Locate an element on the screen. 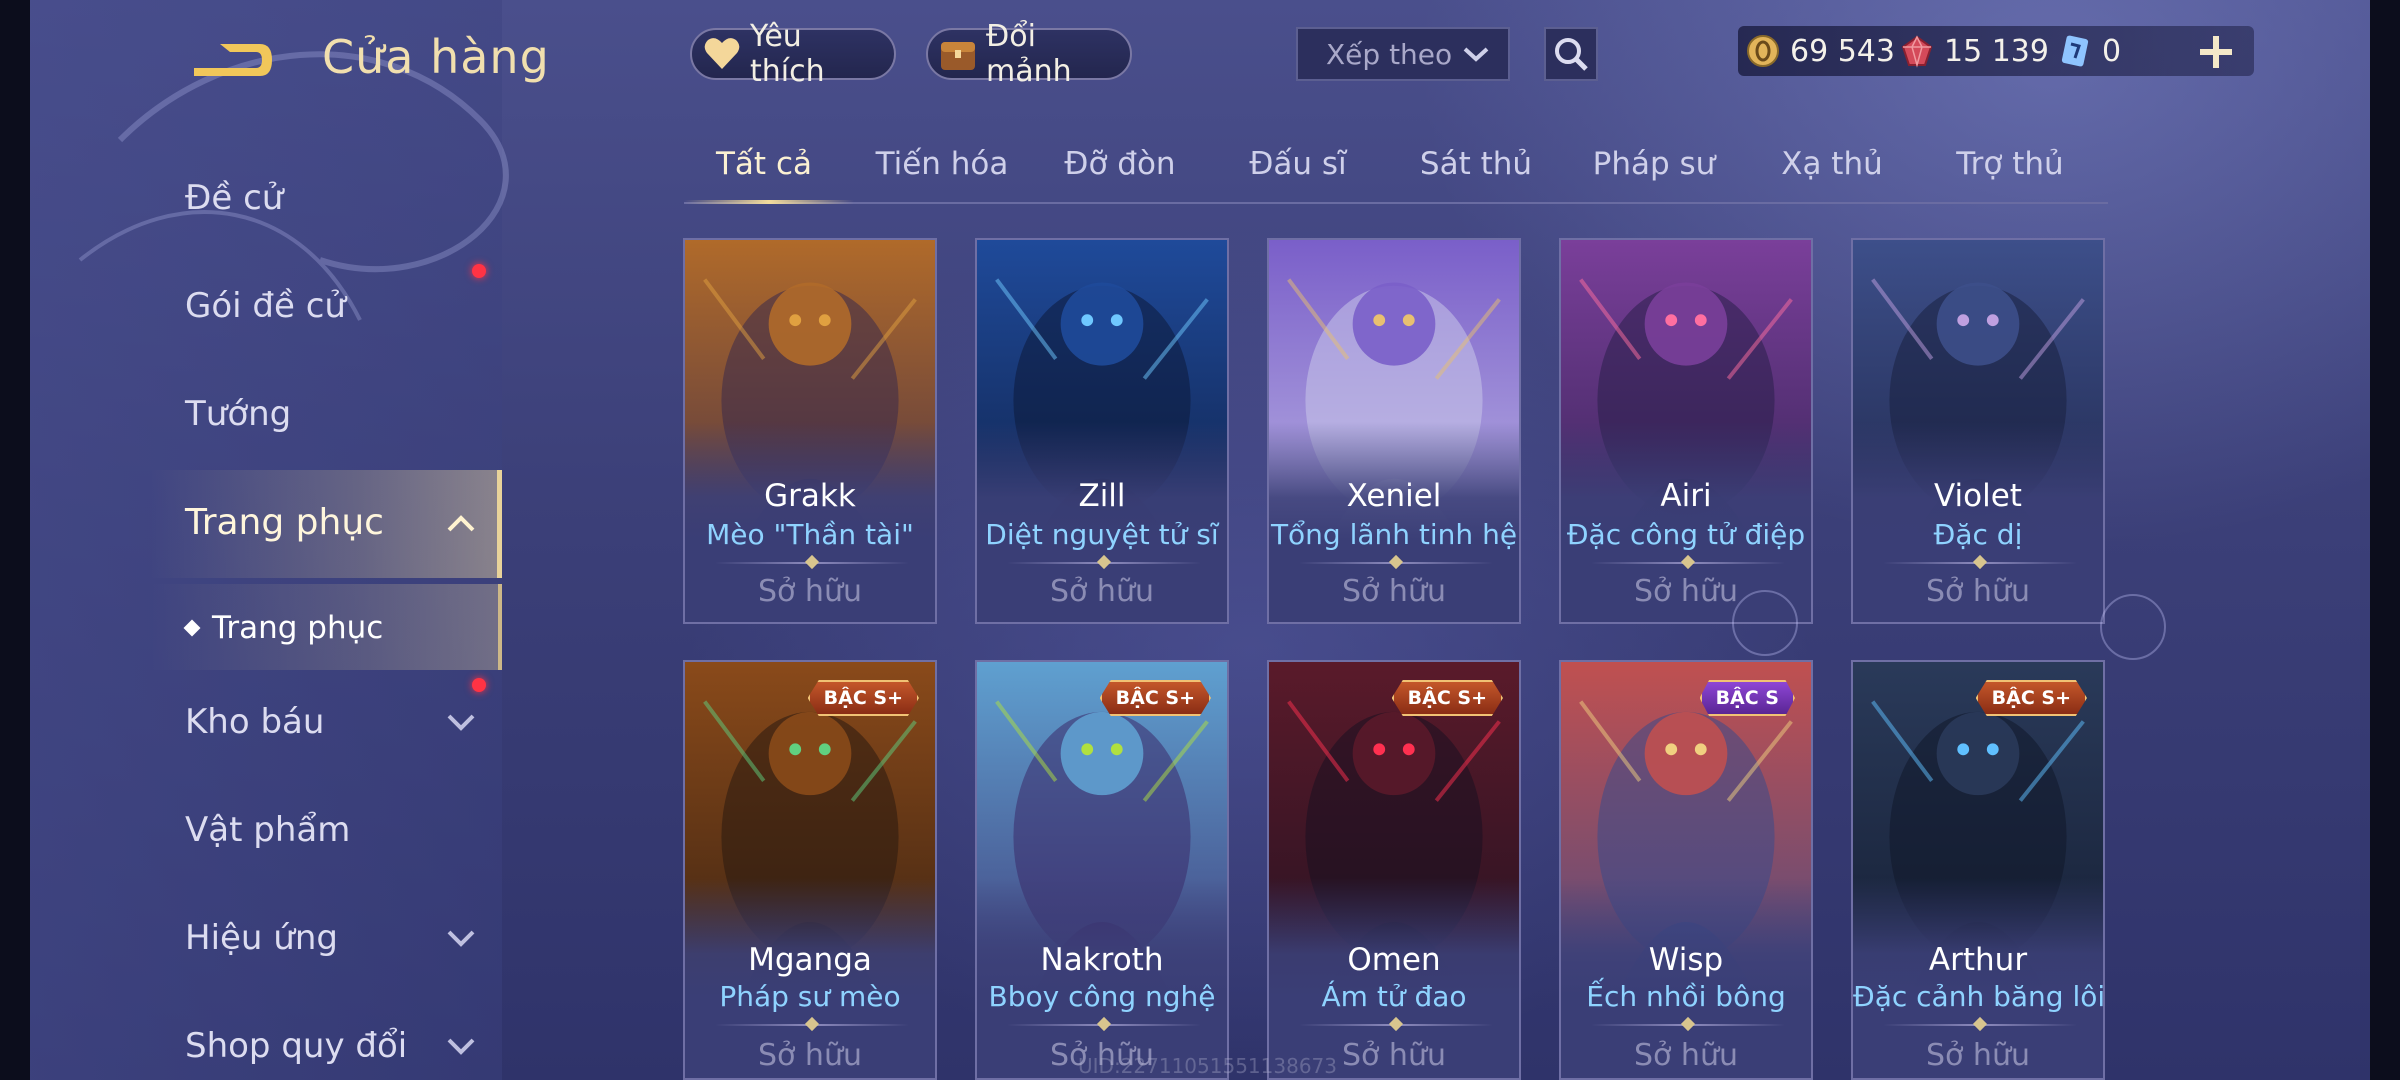  page-title: Cửa hàng is located at coordinates (436, 57).